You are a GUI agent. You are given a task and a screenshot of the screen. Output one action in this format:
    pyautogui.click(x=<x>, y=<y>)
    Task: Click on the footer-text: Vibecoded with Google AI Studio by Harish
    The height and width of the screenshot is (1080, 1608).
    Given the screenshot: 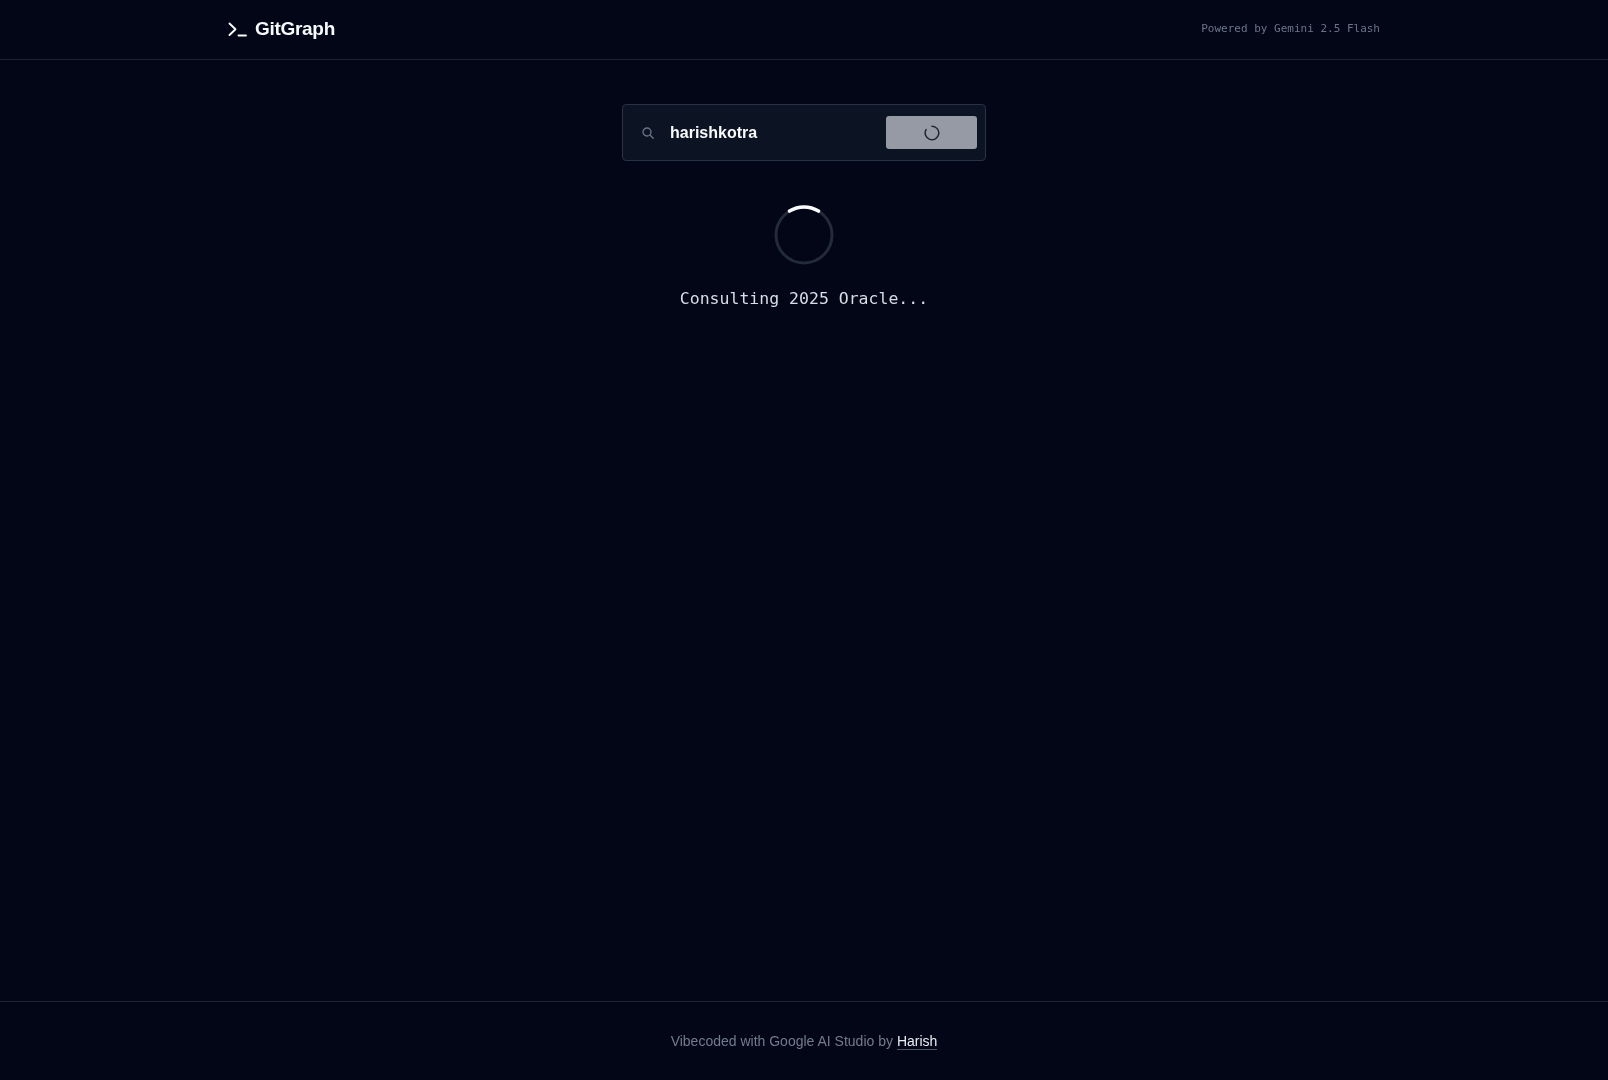 What is the action you would take?
    pyautogui.click(x=804, y=1041)
    